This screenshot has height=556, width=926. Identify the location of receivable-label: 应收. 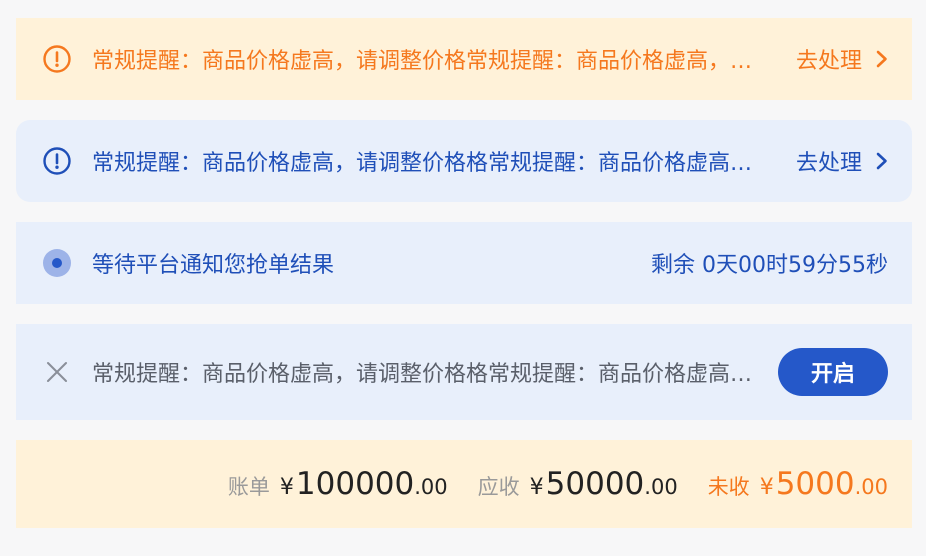
(498, 487).